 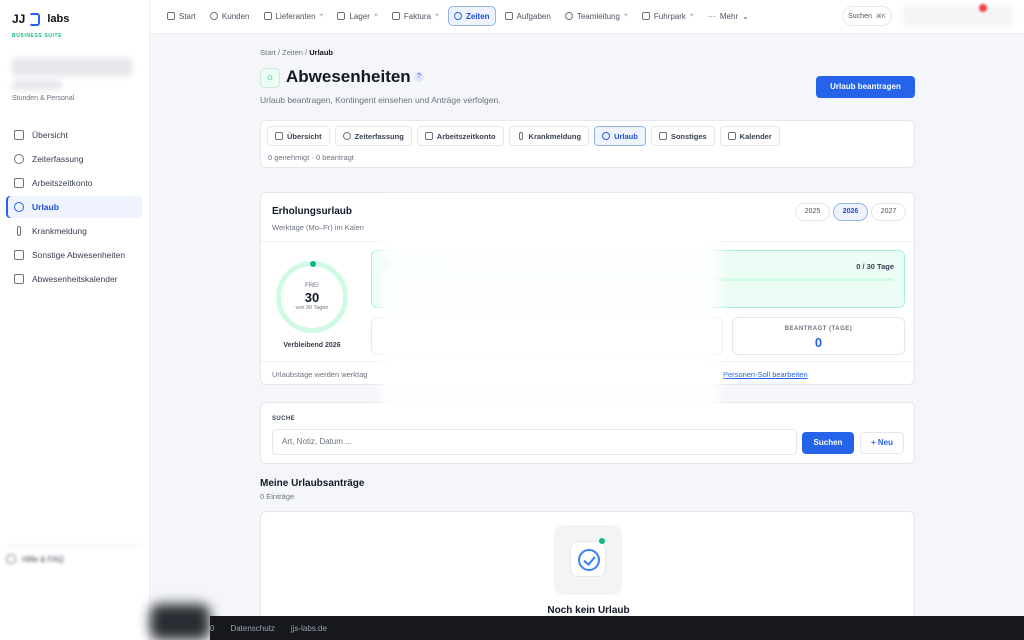 What do you see at coordinates (588, 610) in the screenshot?
I see `empty-state-title: Noch kein Urlaub` at bounding box center [588, 610].